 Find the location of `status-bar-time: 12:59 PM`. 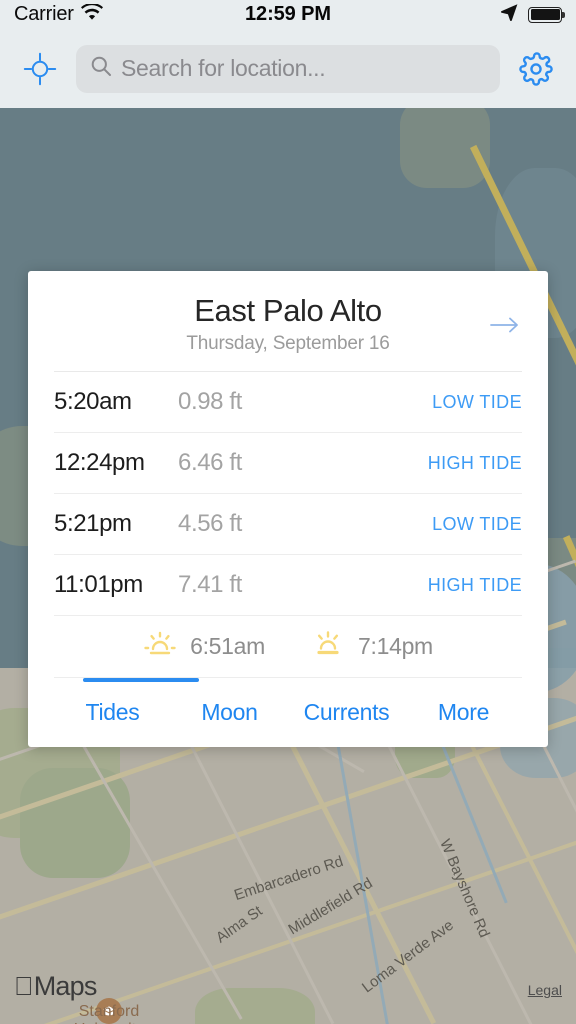

status-bar-time: 12:59 PM is located at coordinates (288, 14).